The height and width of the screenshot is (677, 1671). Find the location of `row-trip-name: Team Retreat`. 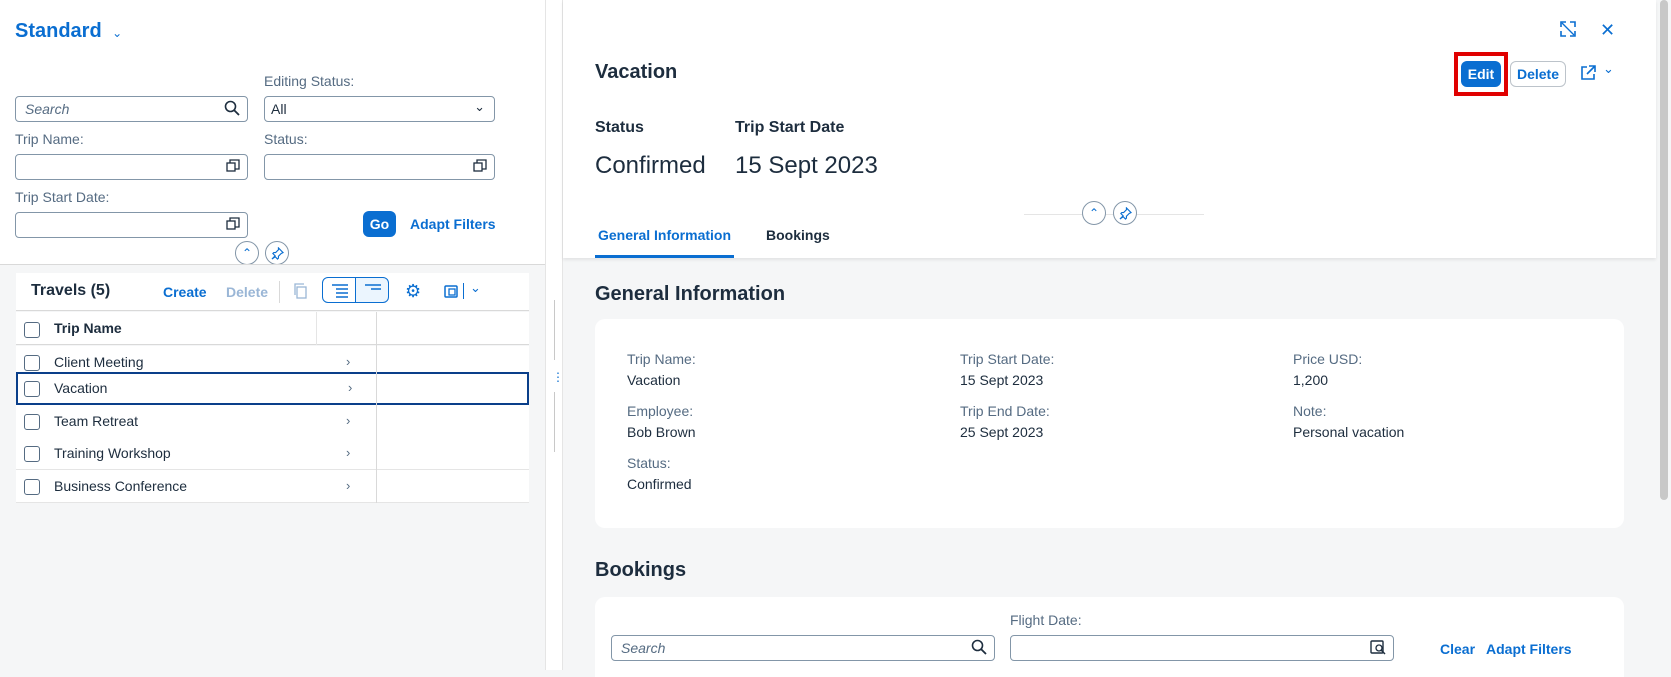

row-trip-name: Team Retreat is located at coordinates (96, 421).